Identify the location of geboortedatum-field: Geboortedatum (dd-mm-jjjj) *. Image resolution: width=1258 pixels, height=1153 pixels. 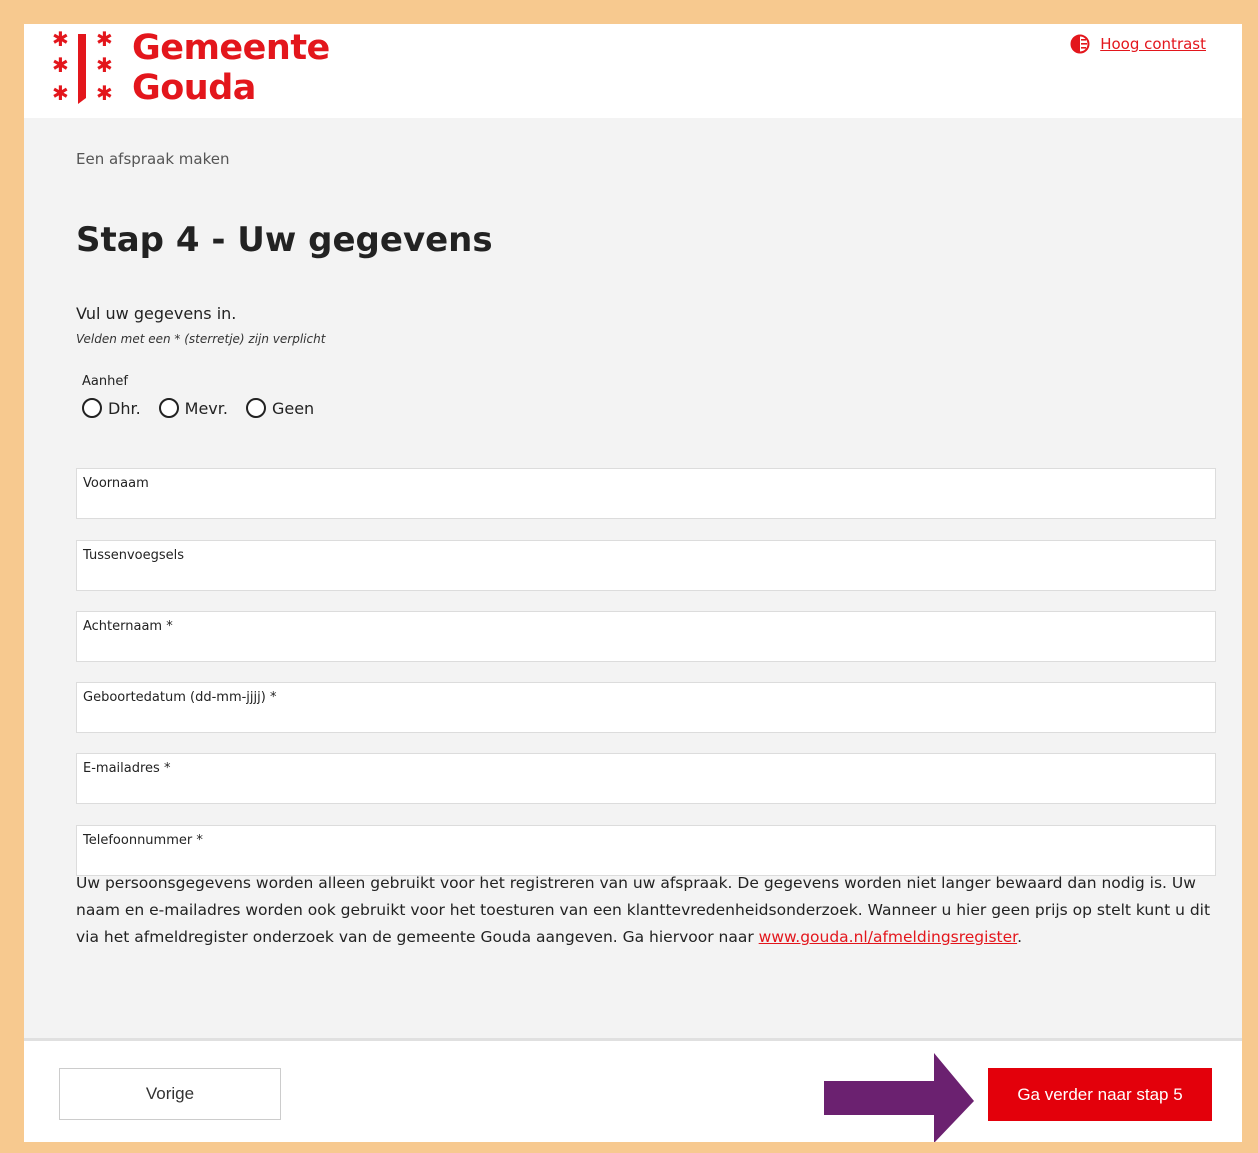
(646, 707).